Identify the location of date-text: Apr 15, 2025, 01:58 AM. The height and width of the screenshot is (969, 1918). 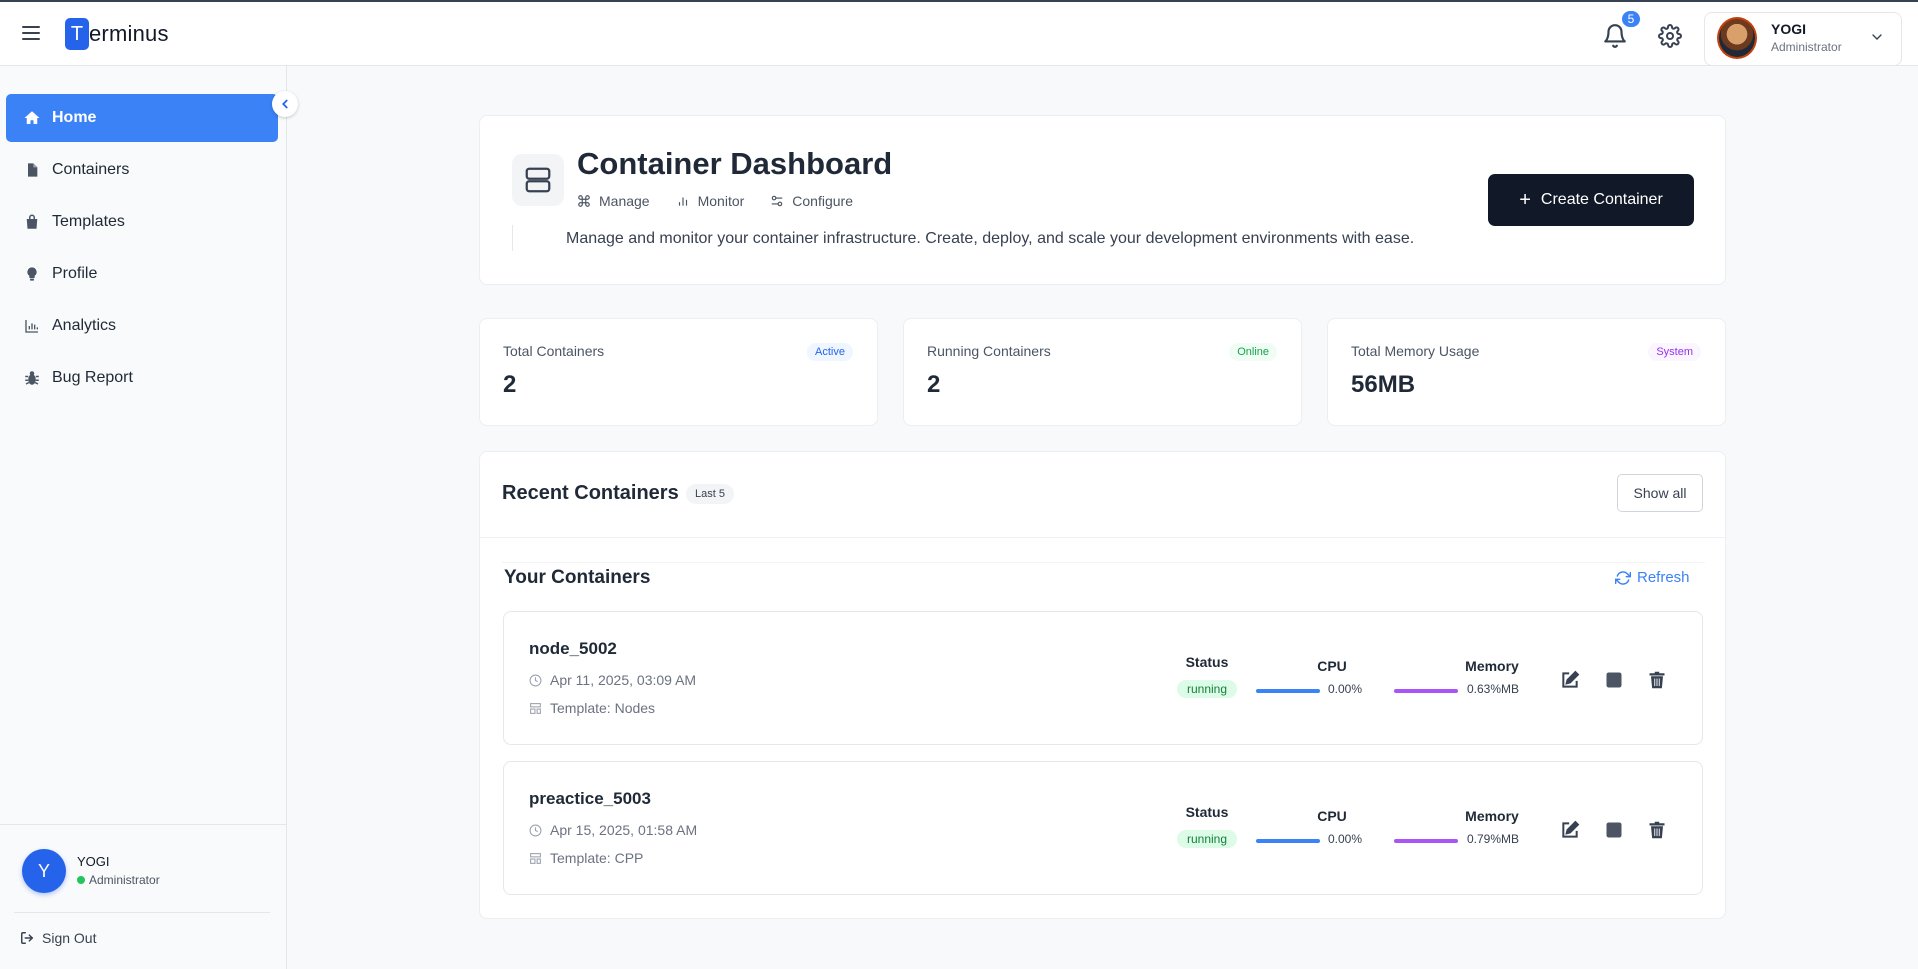
(624, 830).